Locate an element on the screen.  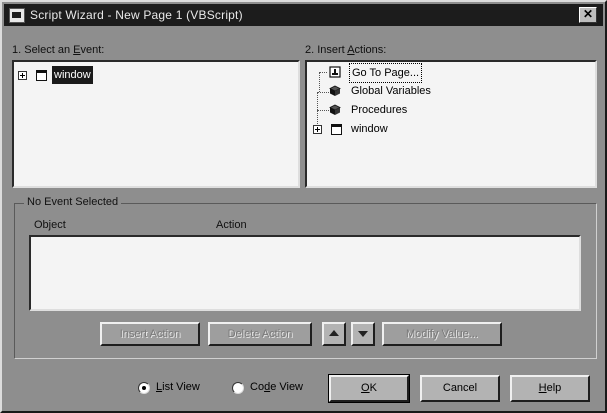
close-icon: ✕ is located at coordinates (588, 14).